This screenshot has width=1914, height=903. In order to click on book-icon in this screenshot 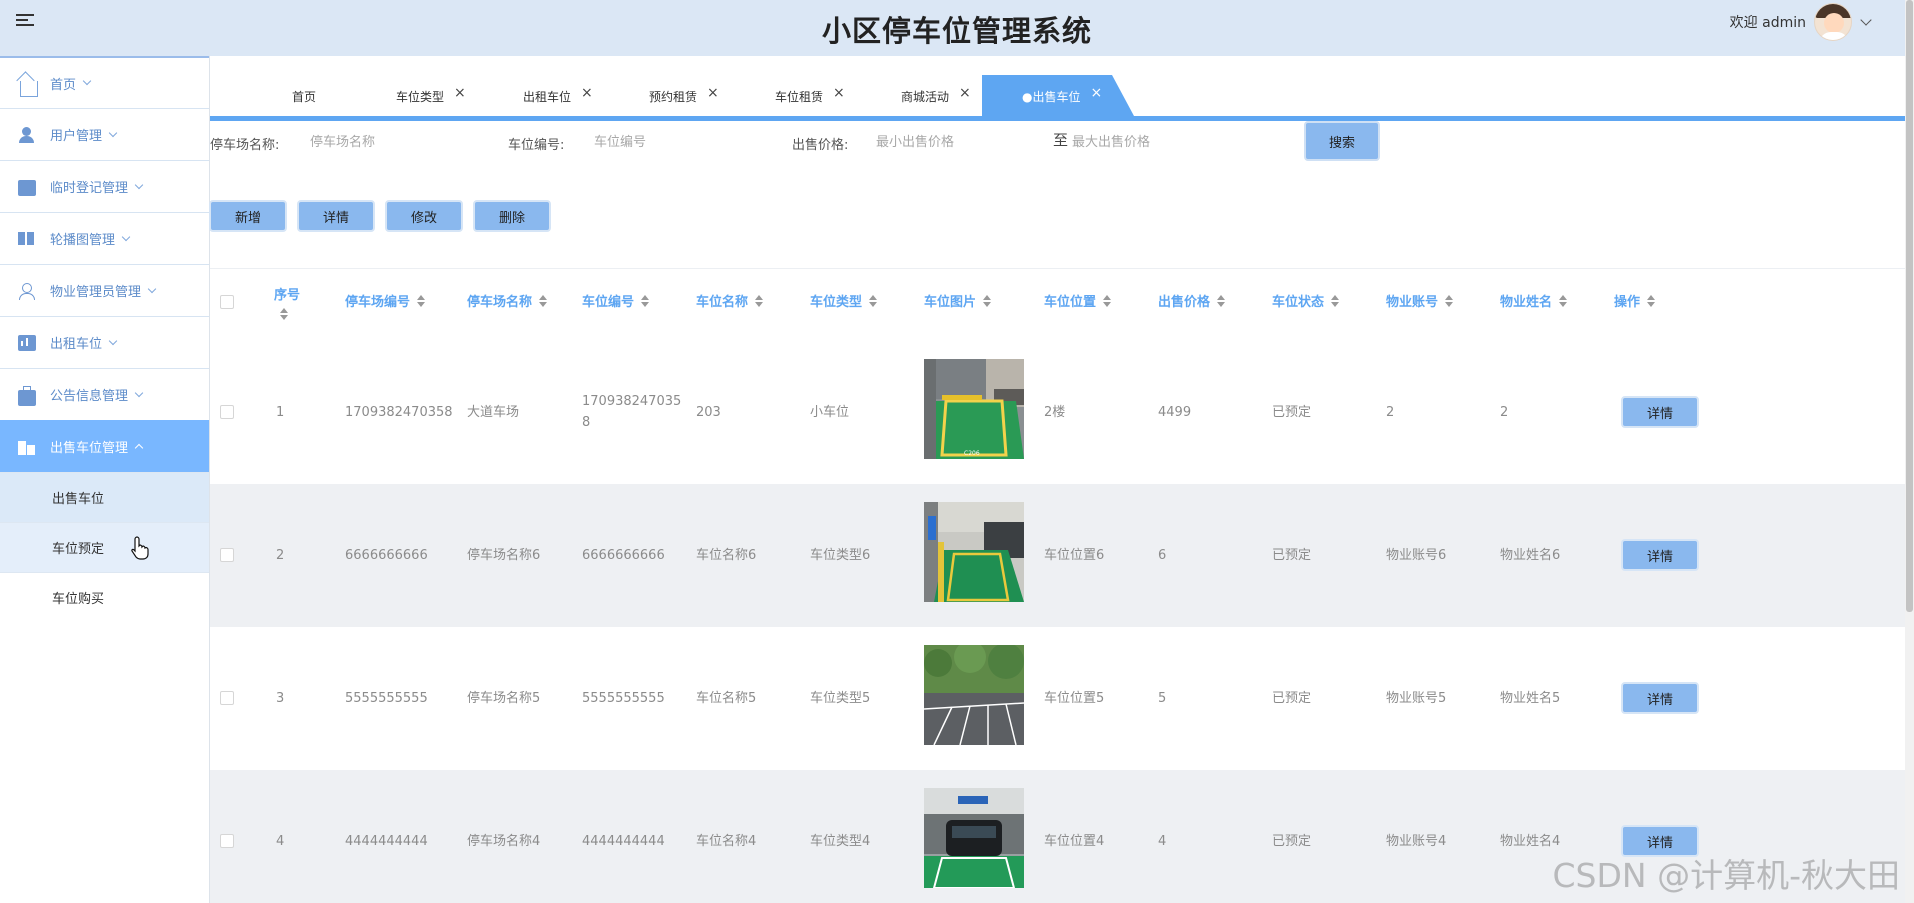, I will do `click(27, 239)`.